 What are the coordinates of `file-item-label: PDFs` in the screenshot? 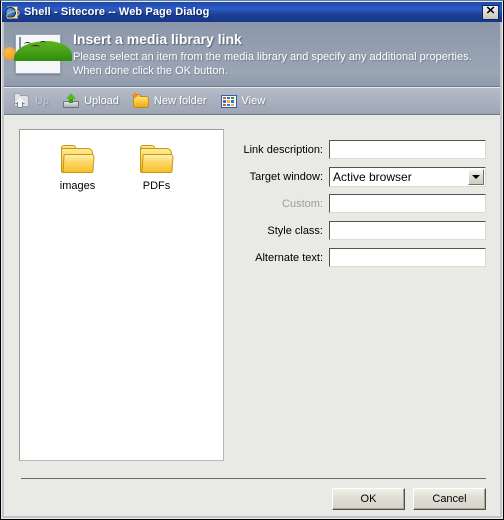 It's located at (156, 186).